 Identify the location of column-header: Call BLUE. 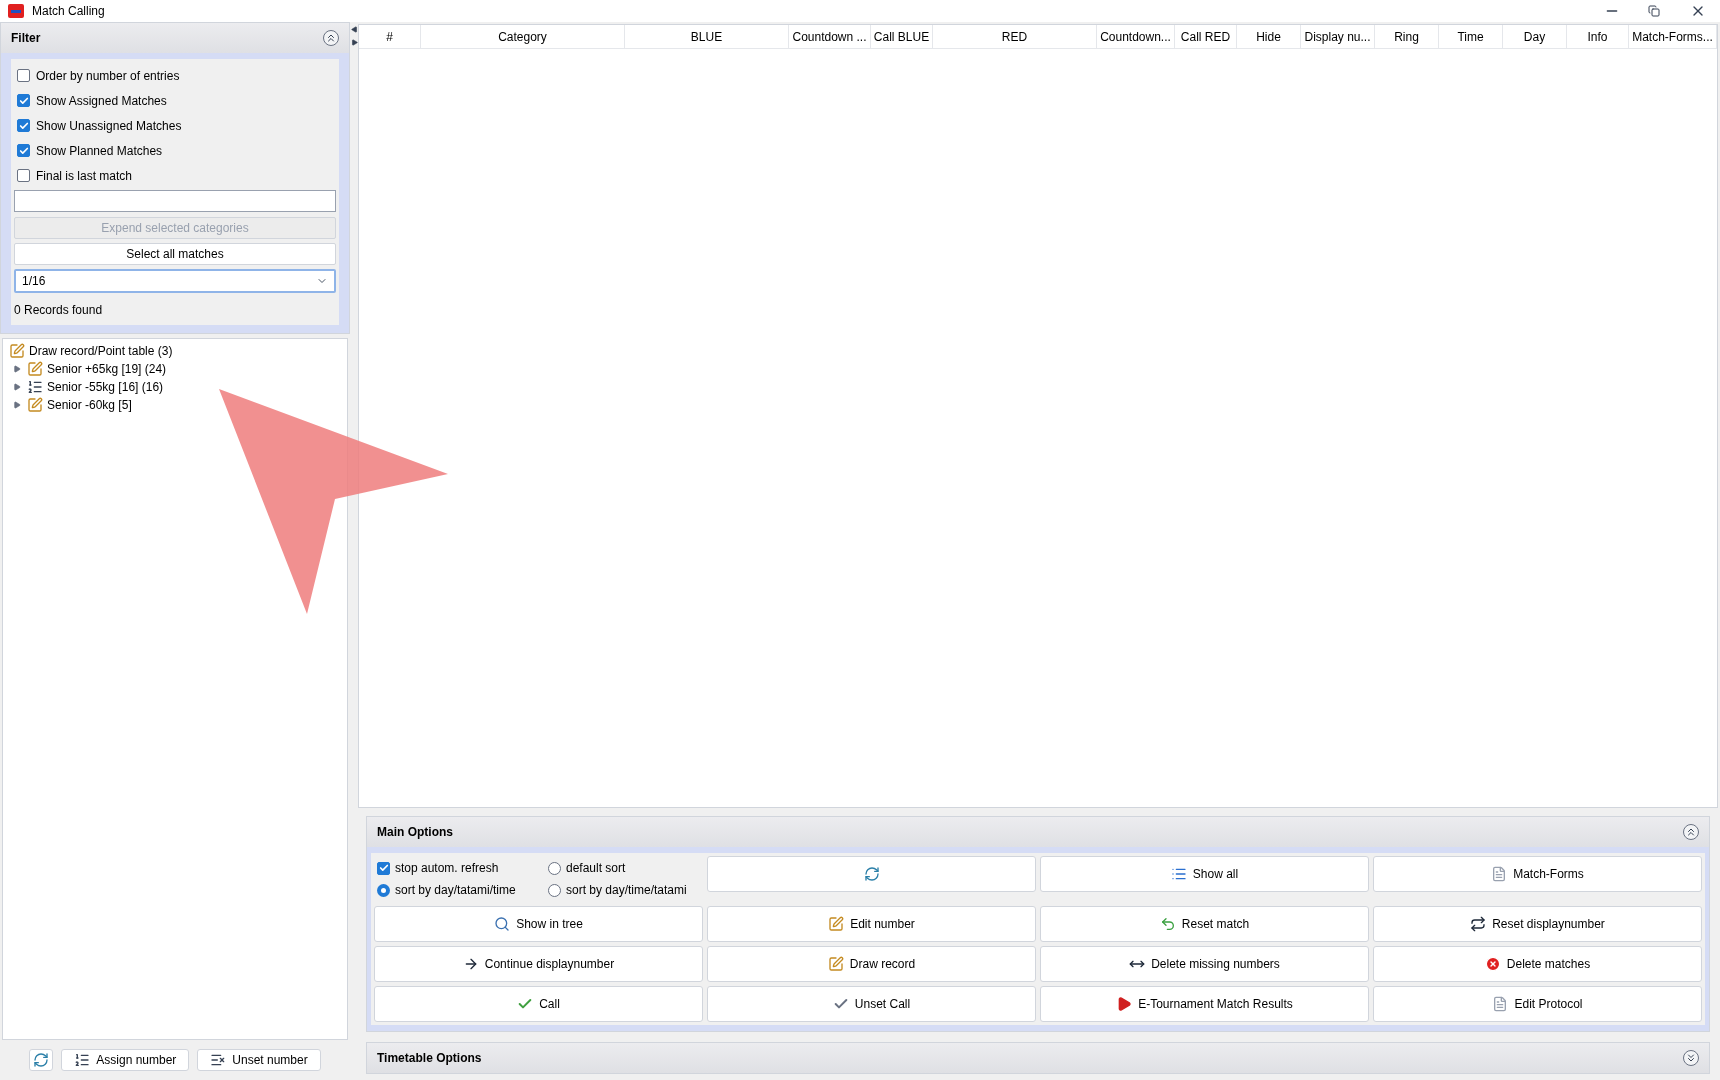
(902, 36).